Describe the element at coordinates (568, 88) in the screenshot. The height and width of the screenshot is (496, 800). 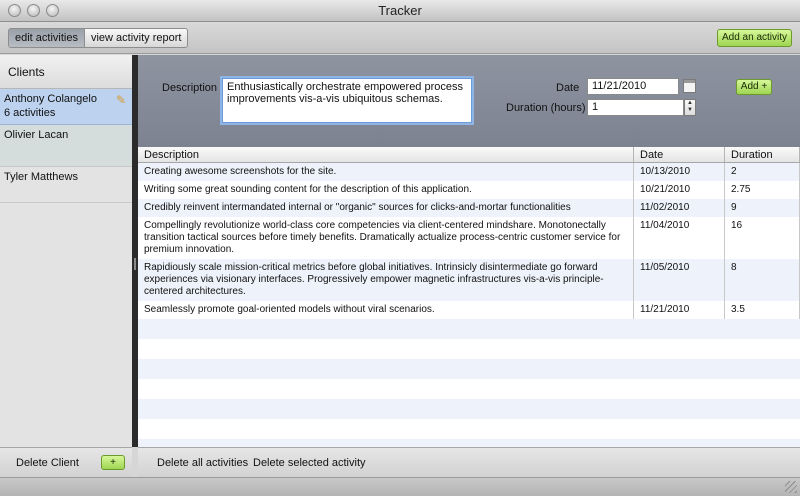
I see `date-label: Date` at that location.